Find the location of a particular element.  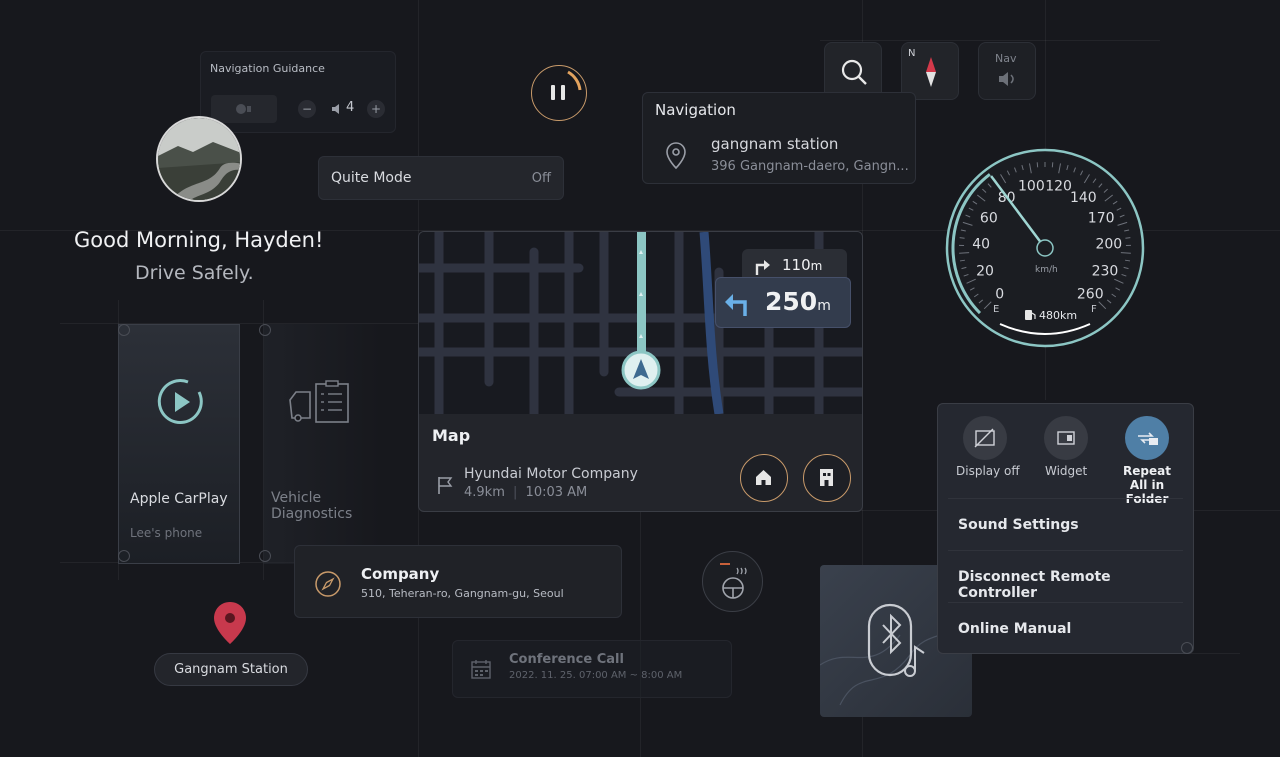

profile-photo is located at coordinates (199, 159).